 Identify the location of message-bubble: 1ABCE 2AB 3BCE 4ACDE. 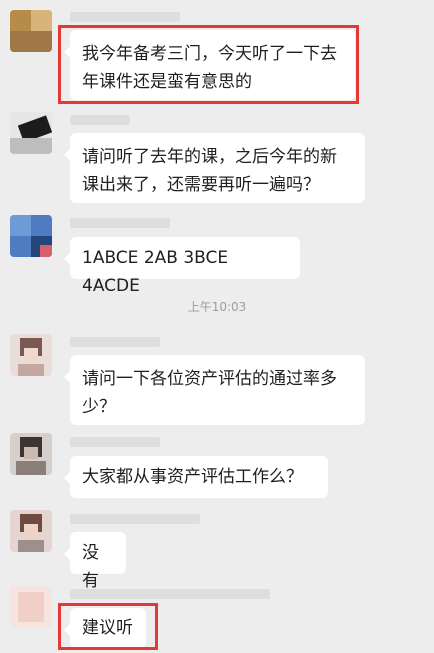
(182, 266).